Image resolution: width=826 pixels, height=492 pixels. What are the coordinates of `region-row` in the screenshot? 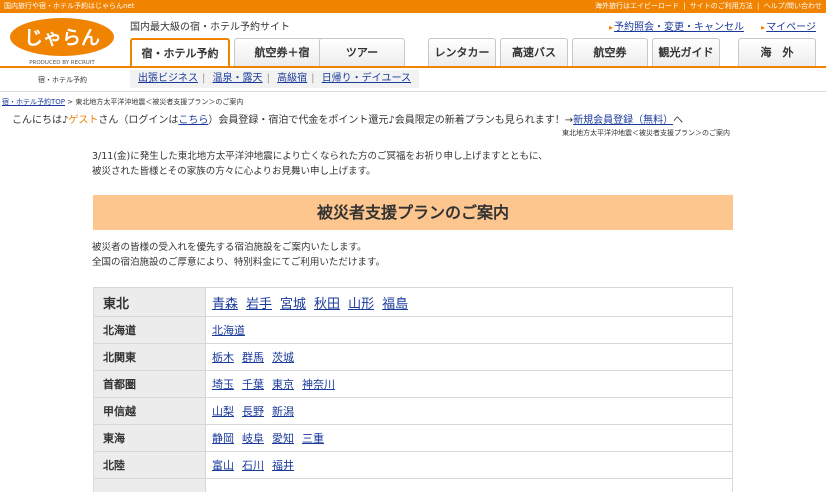 It's located at (413, 485).